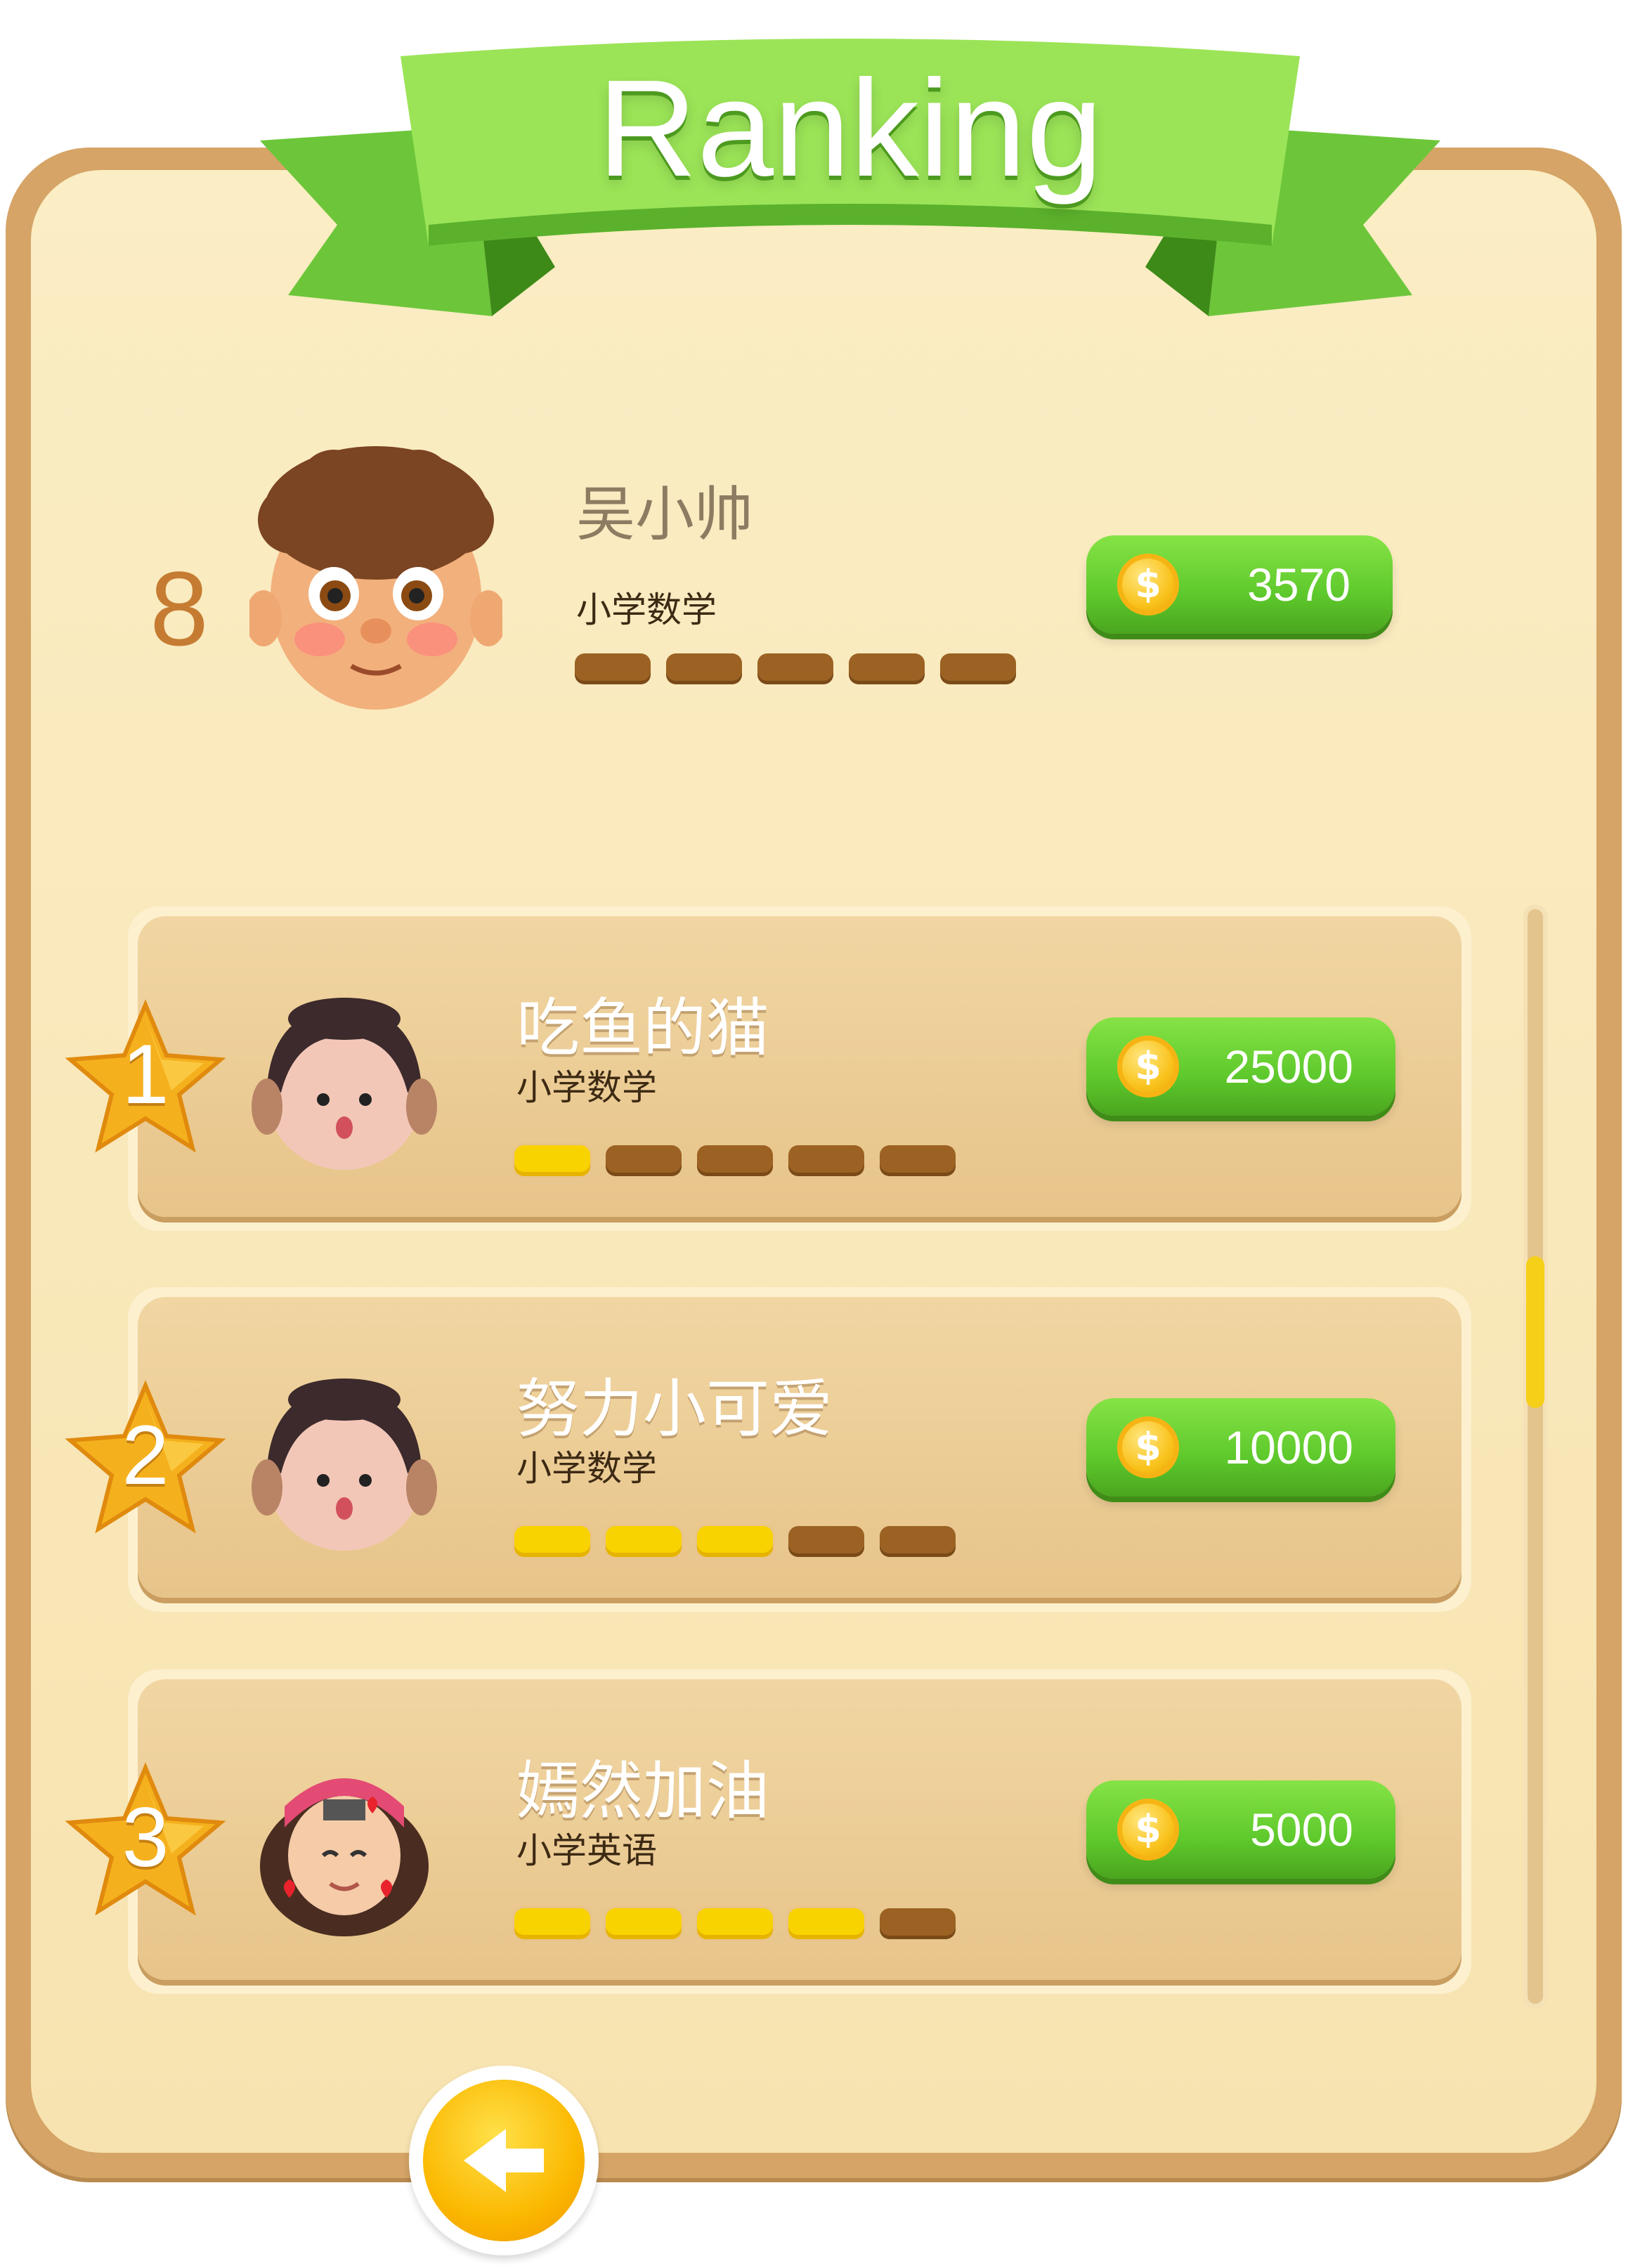 This screenshot has height=2268, width=1647. Describe the element at coordinates (1240, 1829) in the screenshot. I see `player-coins-button: $5000` at that location.